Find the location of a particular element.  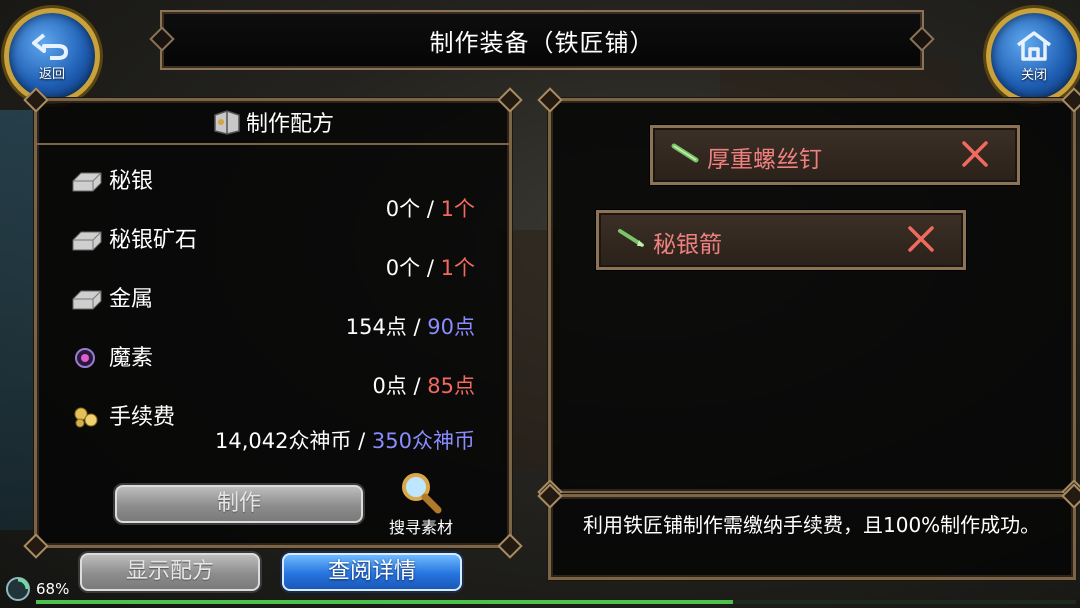

material-row: 金属 154点 / 90点 is located at coordinates (273, 310).